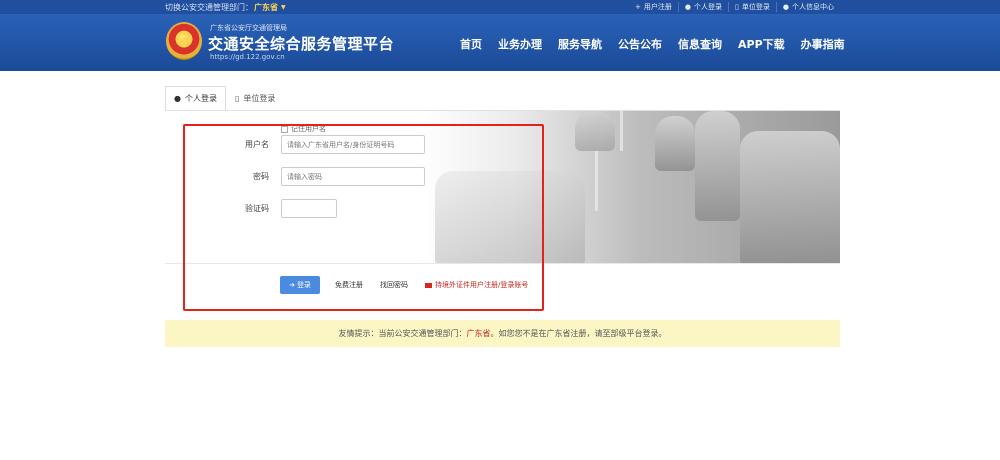 This screenshot has width=1000, height=460. What do you see at coordinates (209, 7) in the screenshot?
I see `department-label: 切换公安交通管理部门：` at bounding box center [209, 7].